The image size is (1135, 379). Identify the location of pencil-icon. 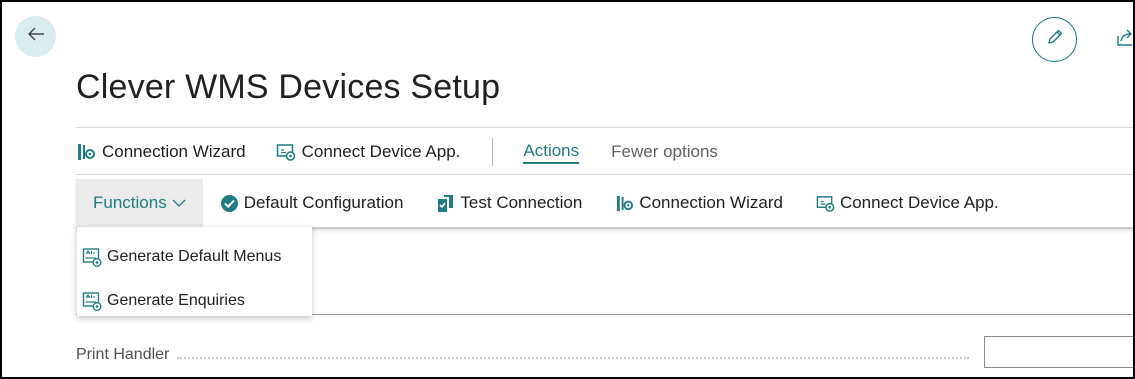
(1055, 39).